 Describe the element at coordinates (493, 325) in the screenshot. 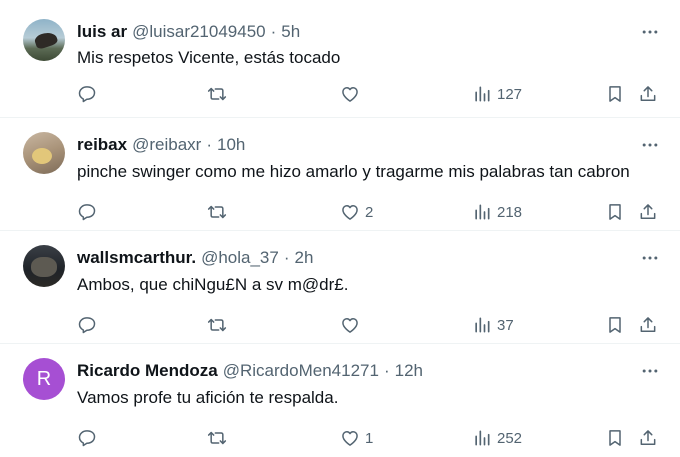

I see `views-button: 37` at that location.